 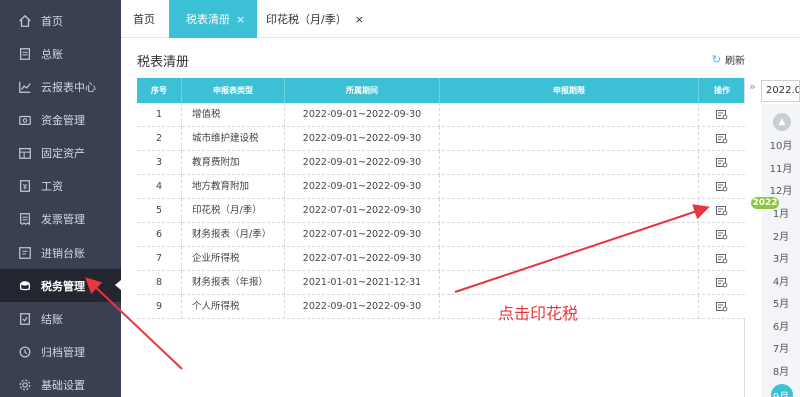 What do you see at coordinates (781, 280) in the screenshot?
I see `month-item: 4月` at bounding box center [781, 280].